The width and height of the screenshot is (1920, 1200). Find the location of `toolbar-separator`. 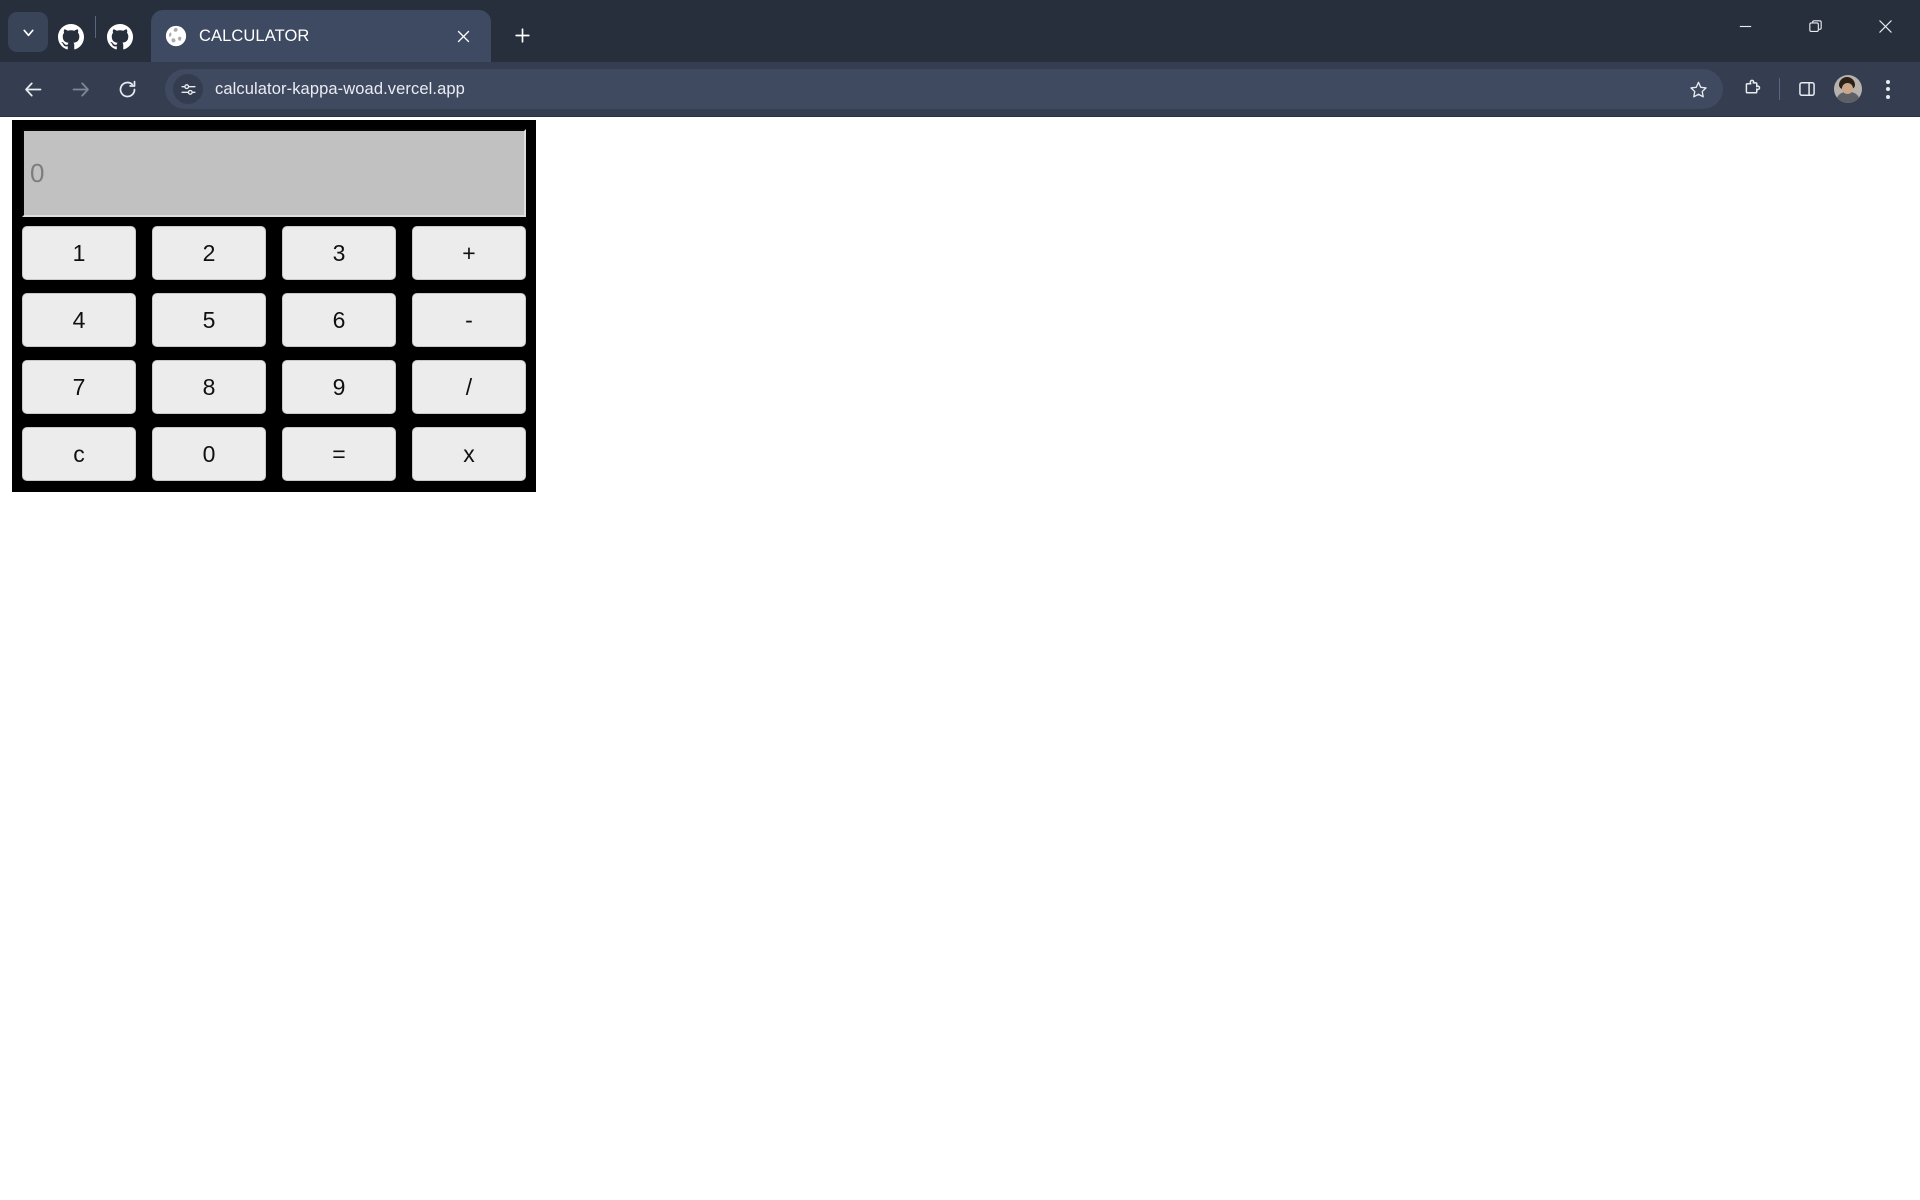

toolbar-separator is located at coordinates (1779, 89).